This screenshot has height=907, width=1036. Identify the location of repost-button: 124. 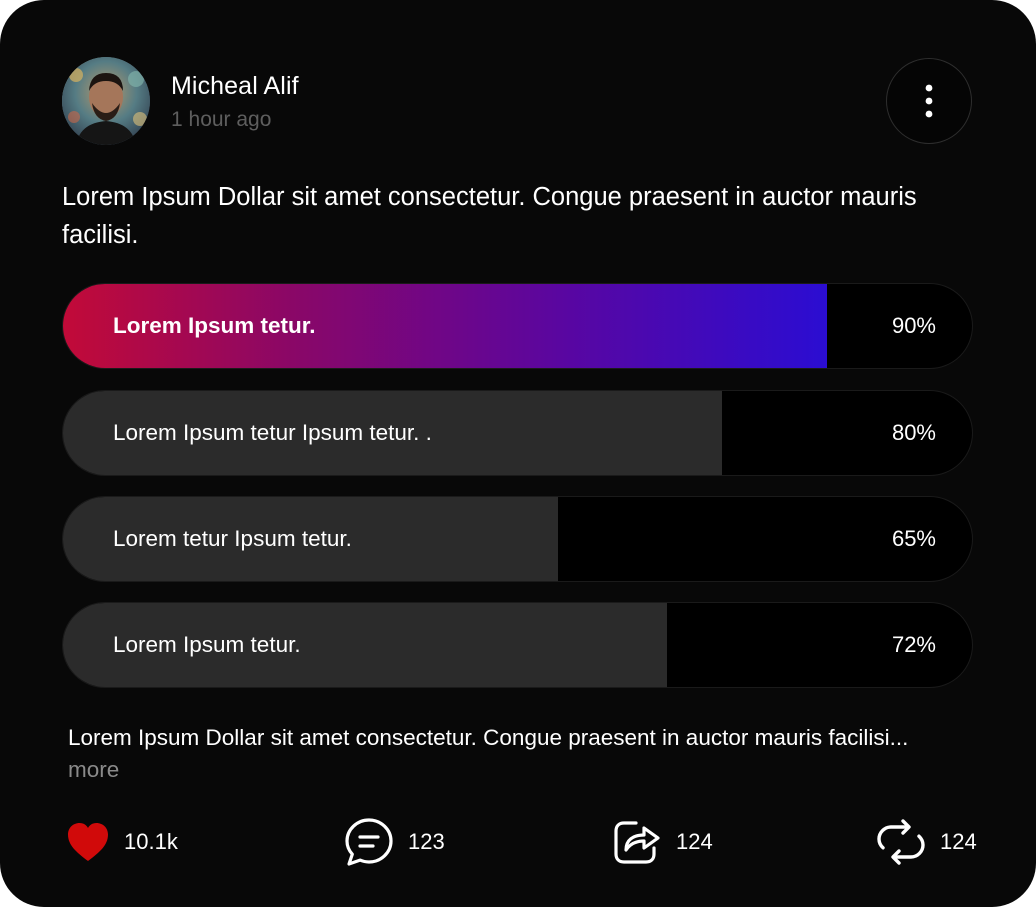
(926, 842).